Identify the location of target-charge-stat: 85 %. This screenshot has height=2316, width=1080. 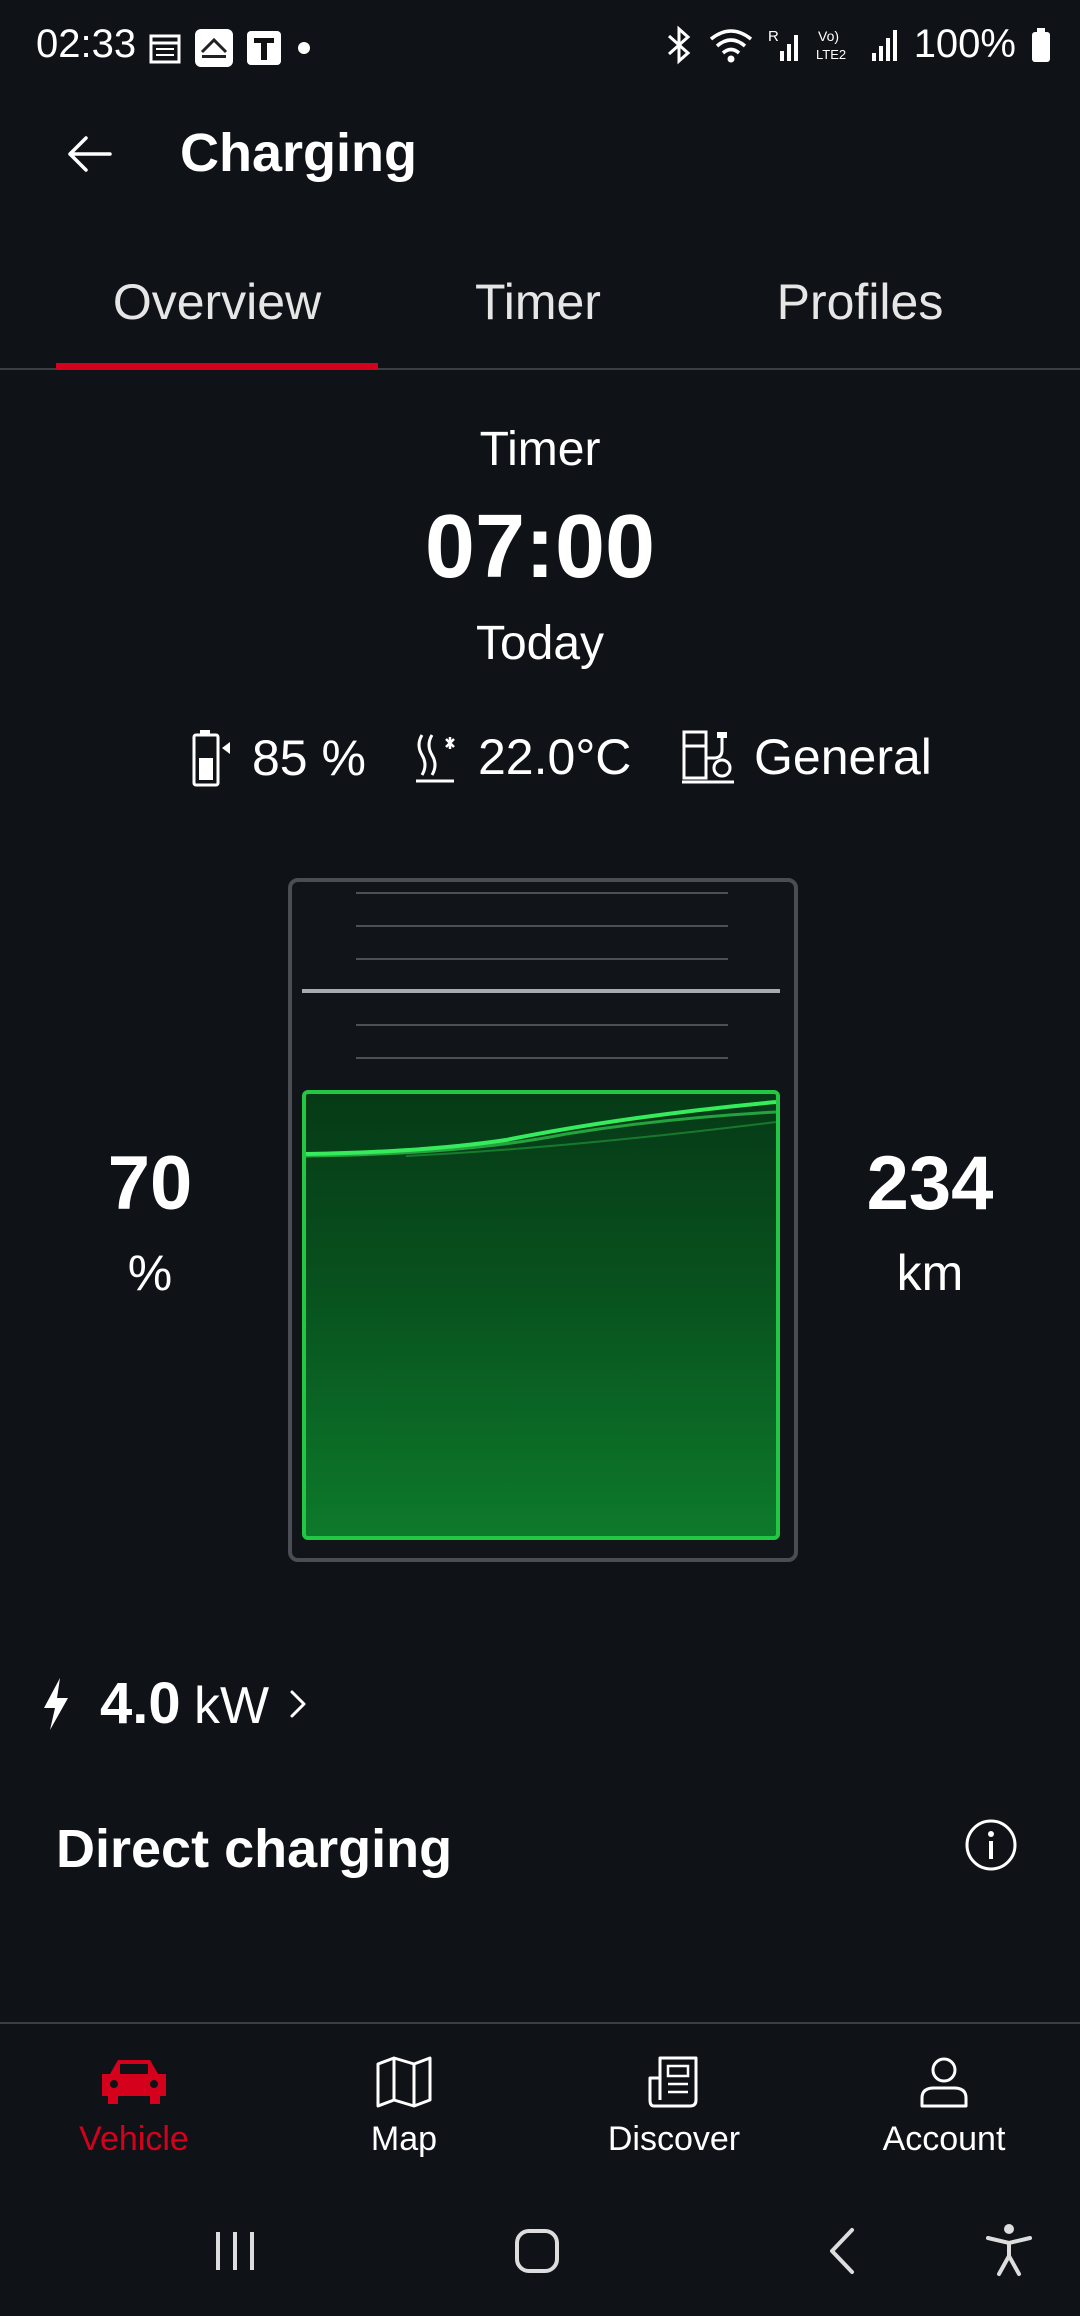
(278, 758).